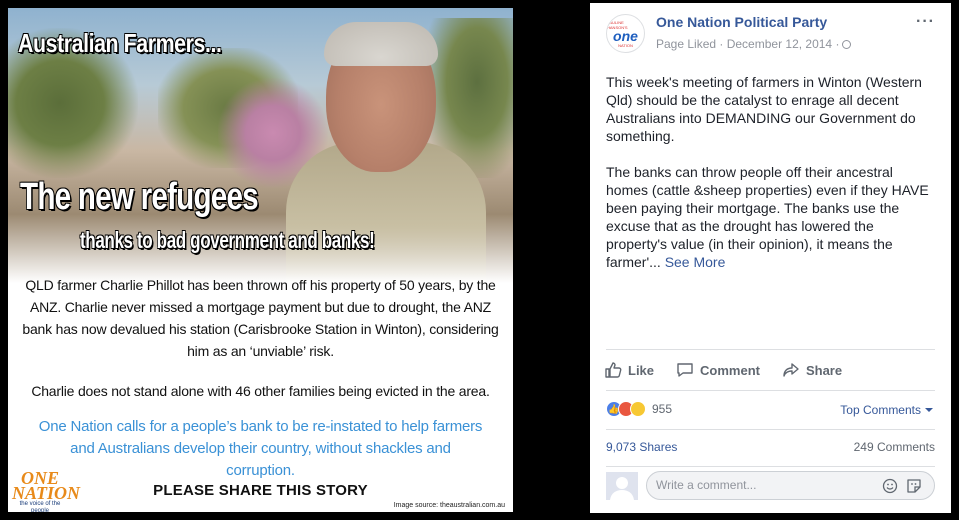  Describe the element at coordinates (791, 370) in the screenshot. I see `share-arrow-icon` at that location.